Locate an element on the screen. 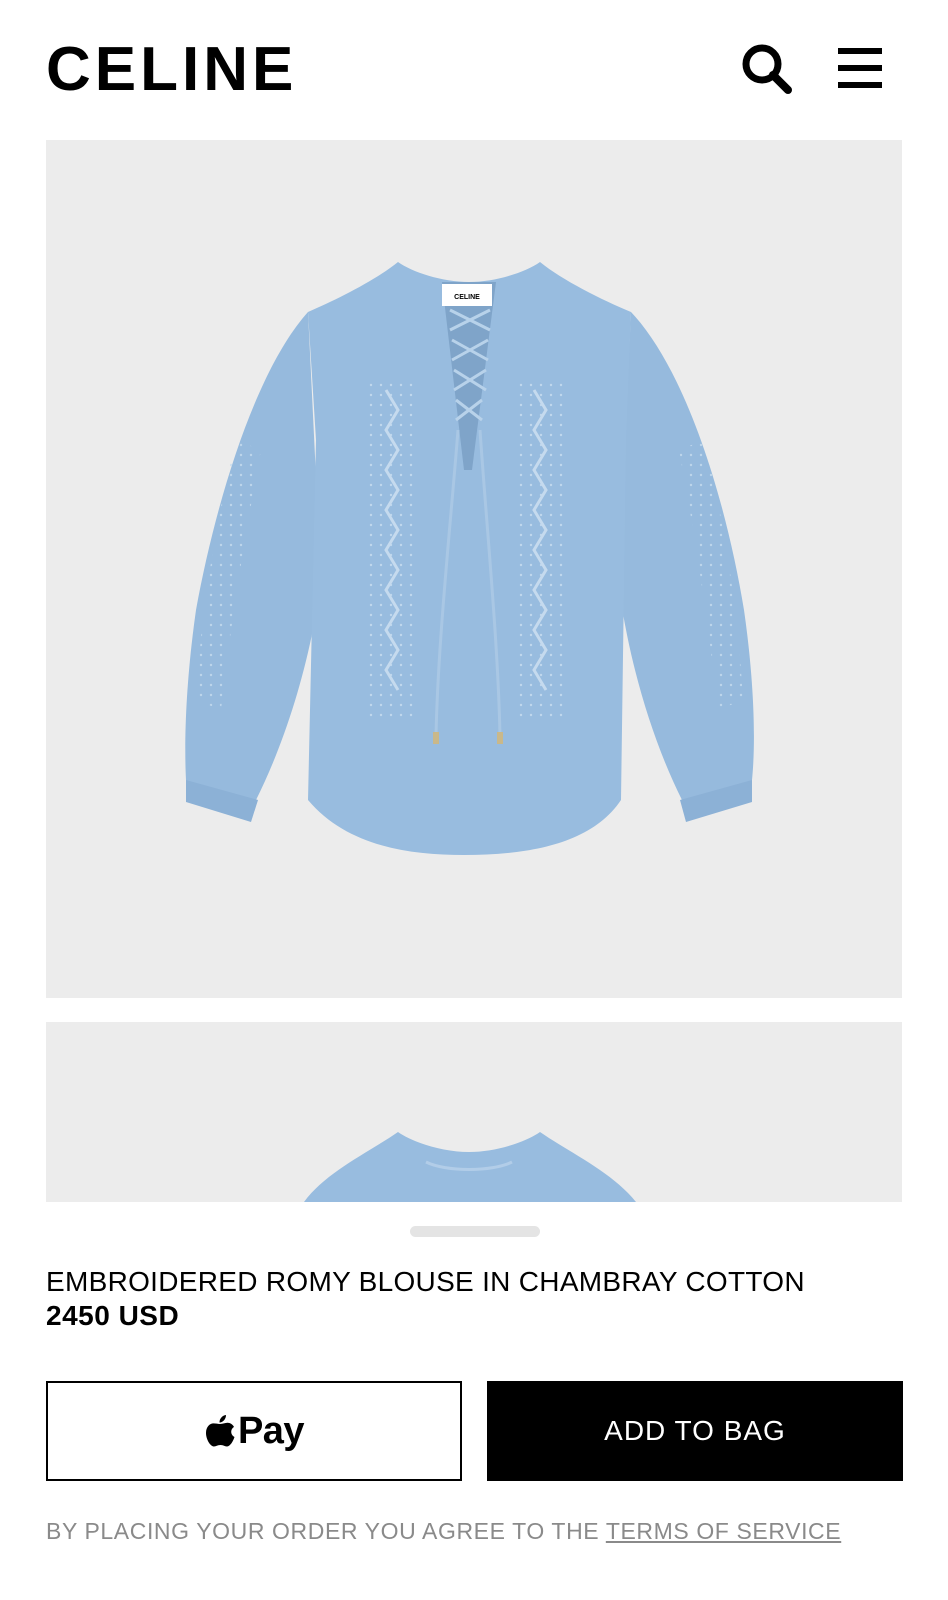 The width and height of the screenshot is (948, 1600). blouse-image is located at coordinates (470, 1167).